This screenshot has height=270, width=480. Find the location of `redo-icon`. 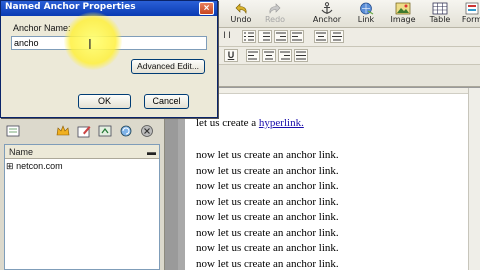

redo-icon is located at coordinates (275, 8).